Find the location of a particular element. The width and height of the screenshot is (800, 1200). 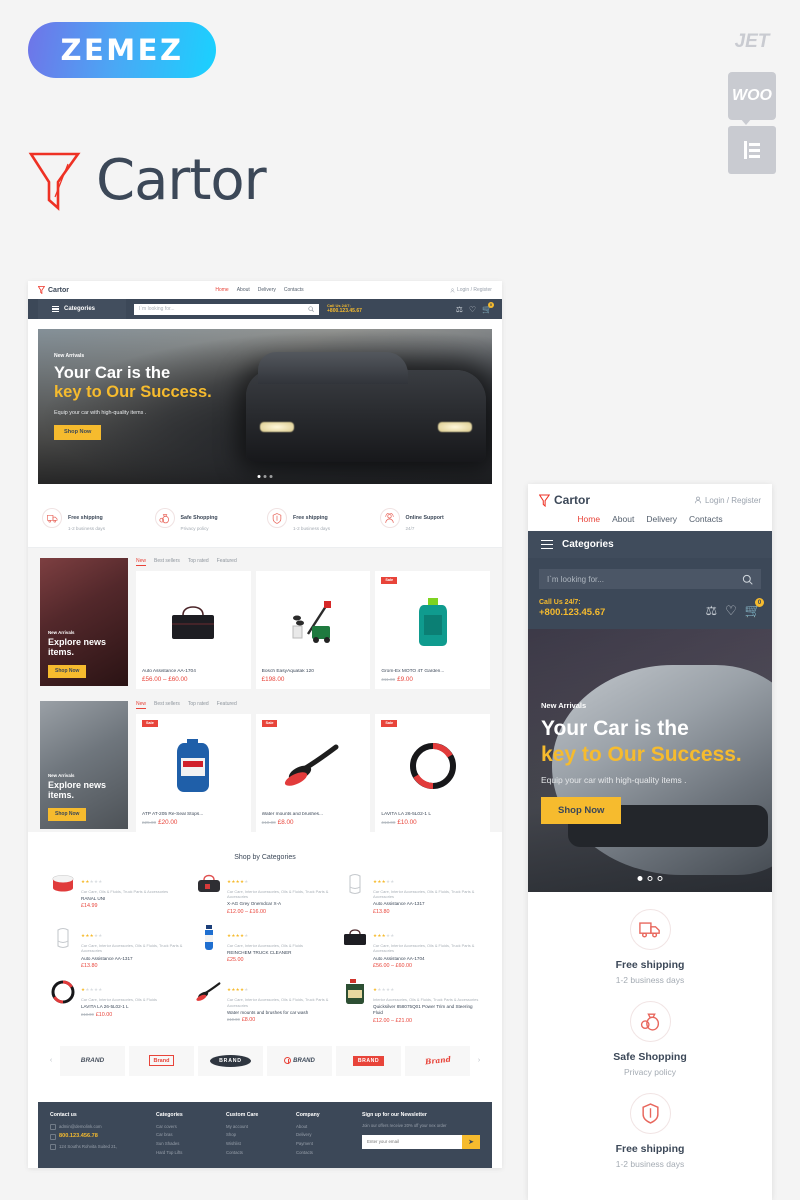

truck-icon is located at coordinates (52, 518).